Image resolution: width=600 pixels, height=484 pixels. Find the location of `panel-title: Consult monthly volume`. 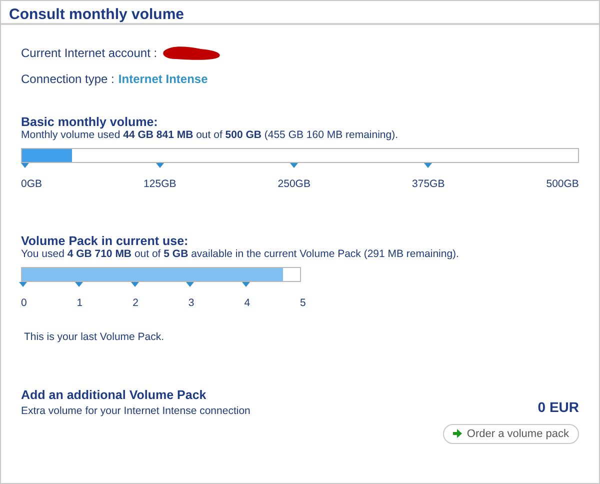

panel-title: Consult monthly volume is located at coordinates (300, 12).